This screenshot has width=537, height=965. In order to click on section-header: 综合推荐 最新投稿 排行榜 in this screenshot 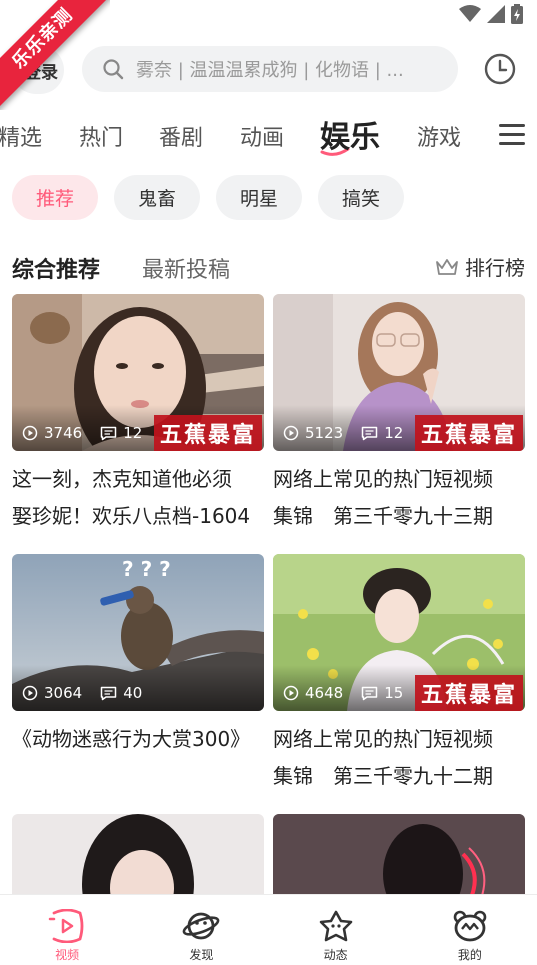, I will do `click(268, 268)`.